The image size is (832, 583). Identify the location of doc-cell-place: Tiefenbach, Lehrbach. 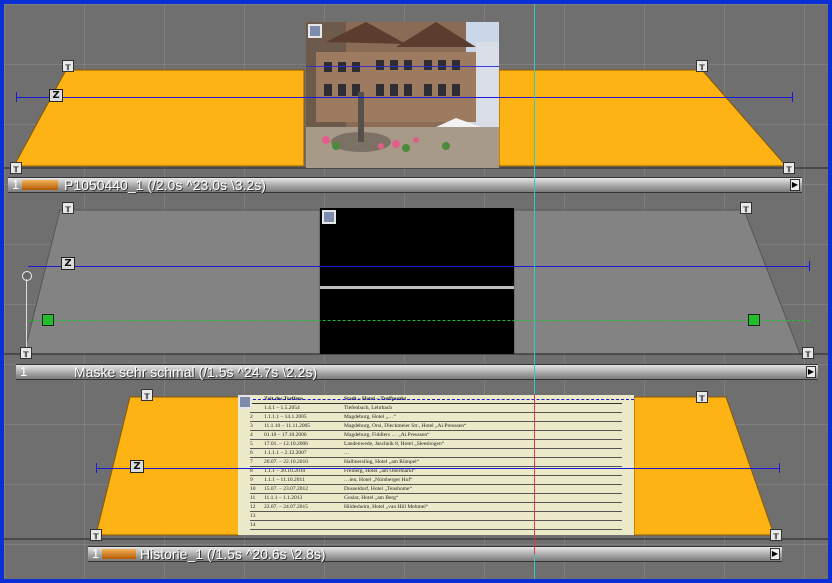
(368, 408).